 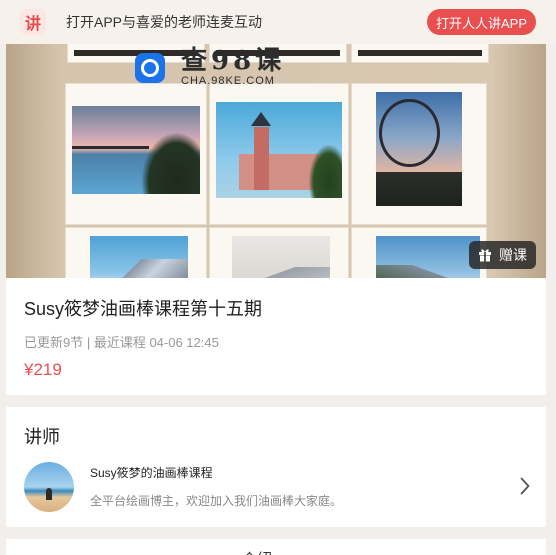 What do you see at coordinates (525, 486) in the screenshot?
I see `chevron-right-icon` at bounding box center [525, 486].